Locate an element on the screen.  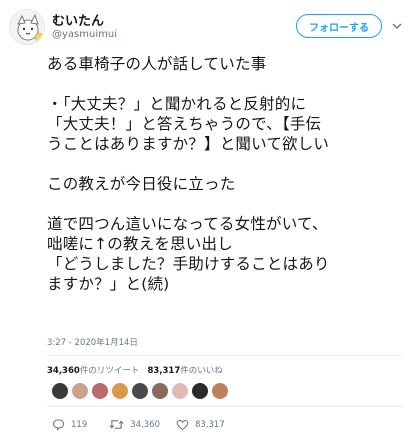
retweets-label: 件のリツイート is located at coordinates (109, 371).